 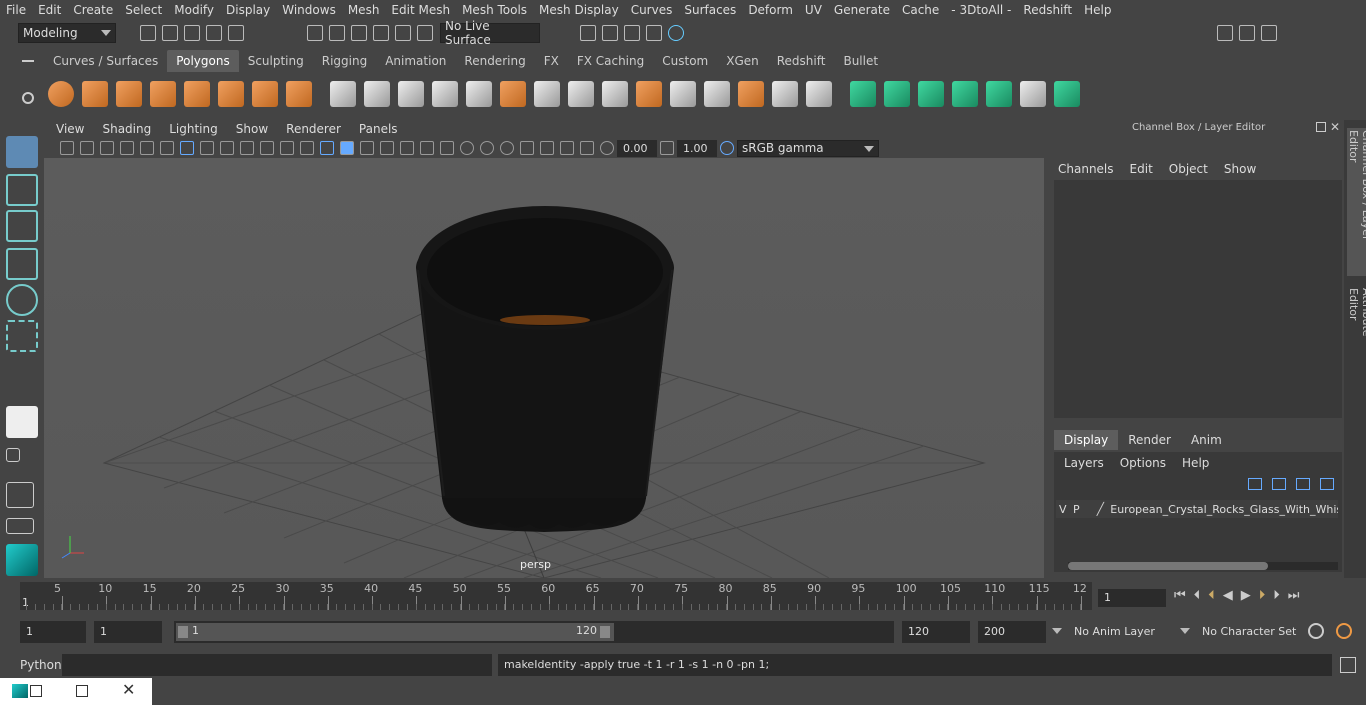 What do you see at coordinates (581, 94) in the screenshot?
I see `extrude-icon` at bounding box center [581, 94].